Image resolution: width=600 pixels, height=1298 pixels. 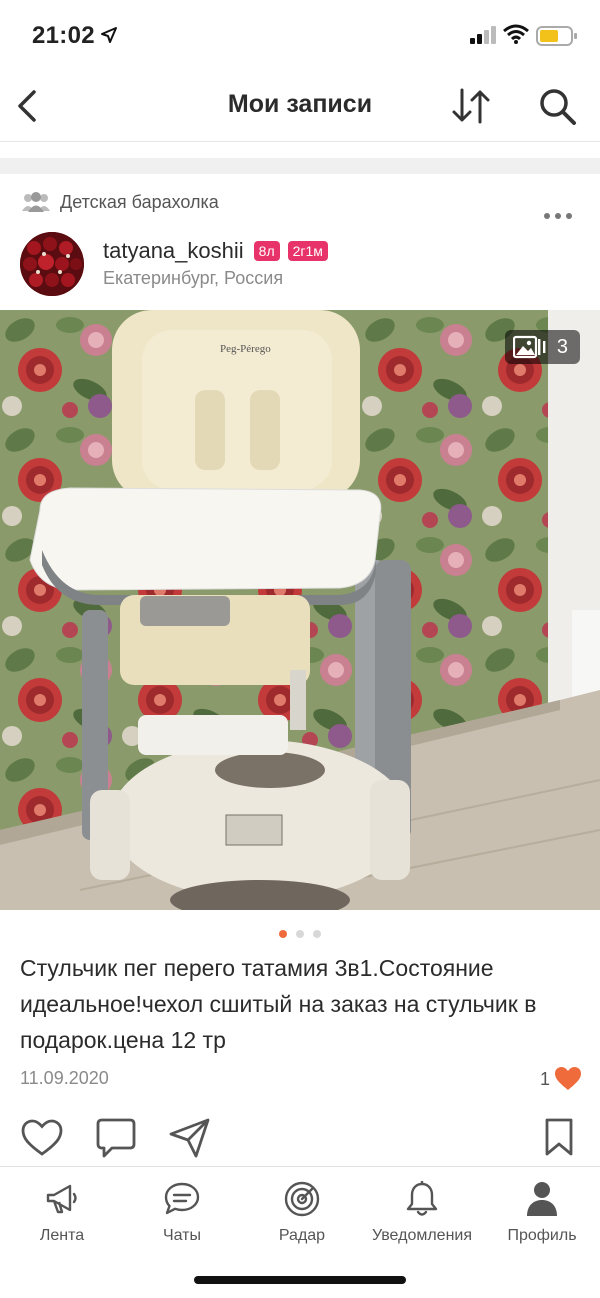 I want to click on photo-count-badge: 3, so click(x=542, y=347).